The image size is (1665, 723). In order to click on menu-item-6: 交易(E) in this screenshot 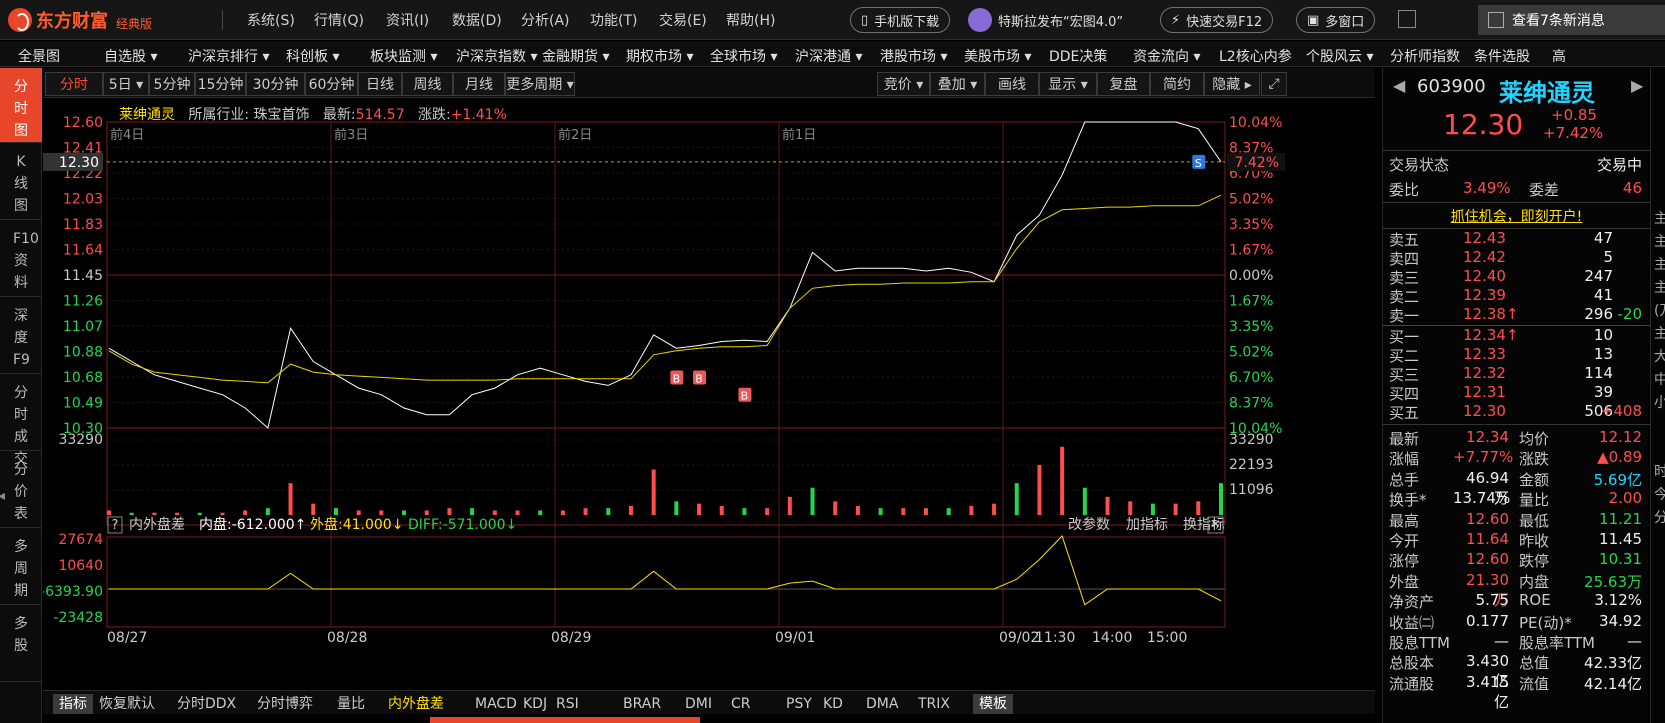, I will do `click(683, 20)`.